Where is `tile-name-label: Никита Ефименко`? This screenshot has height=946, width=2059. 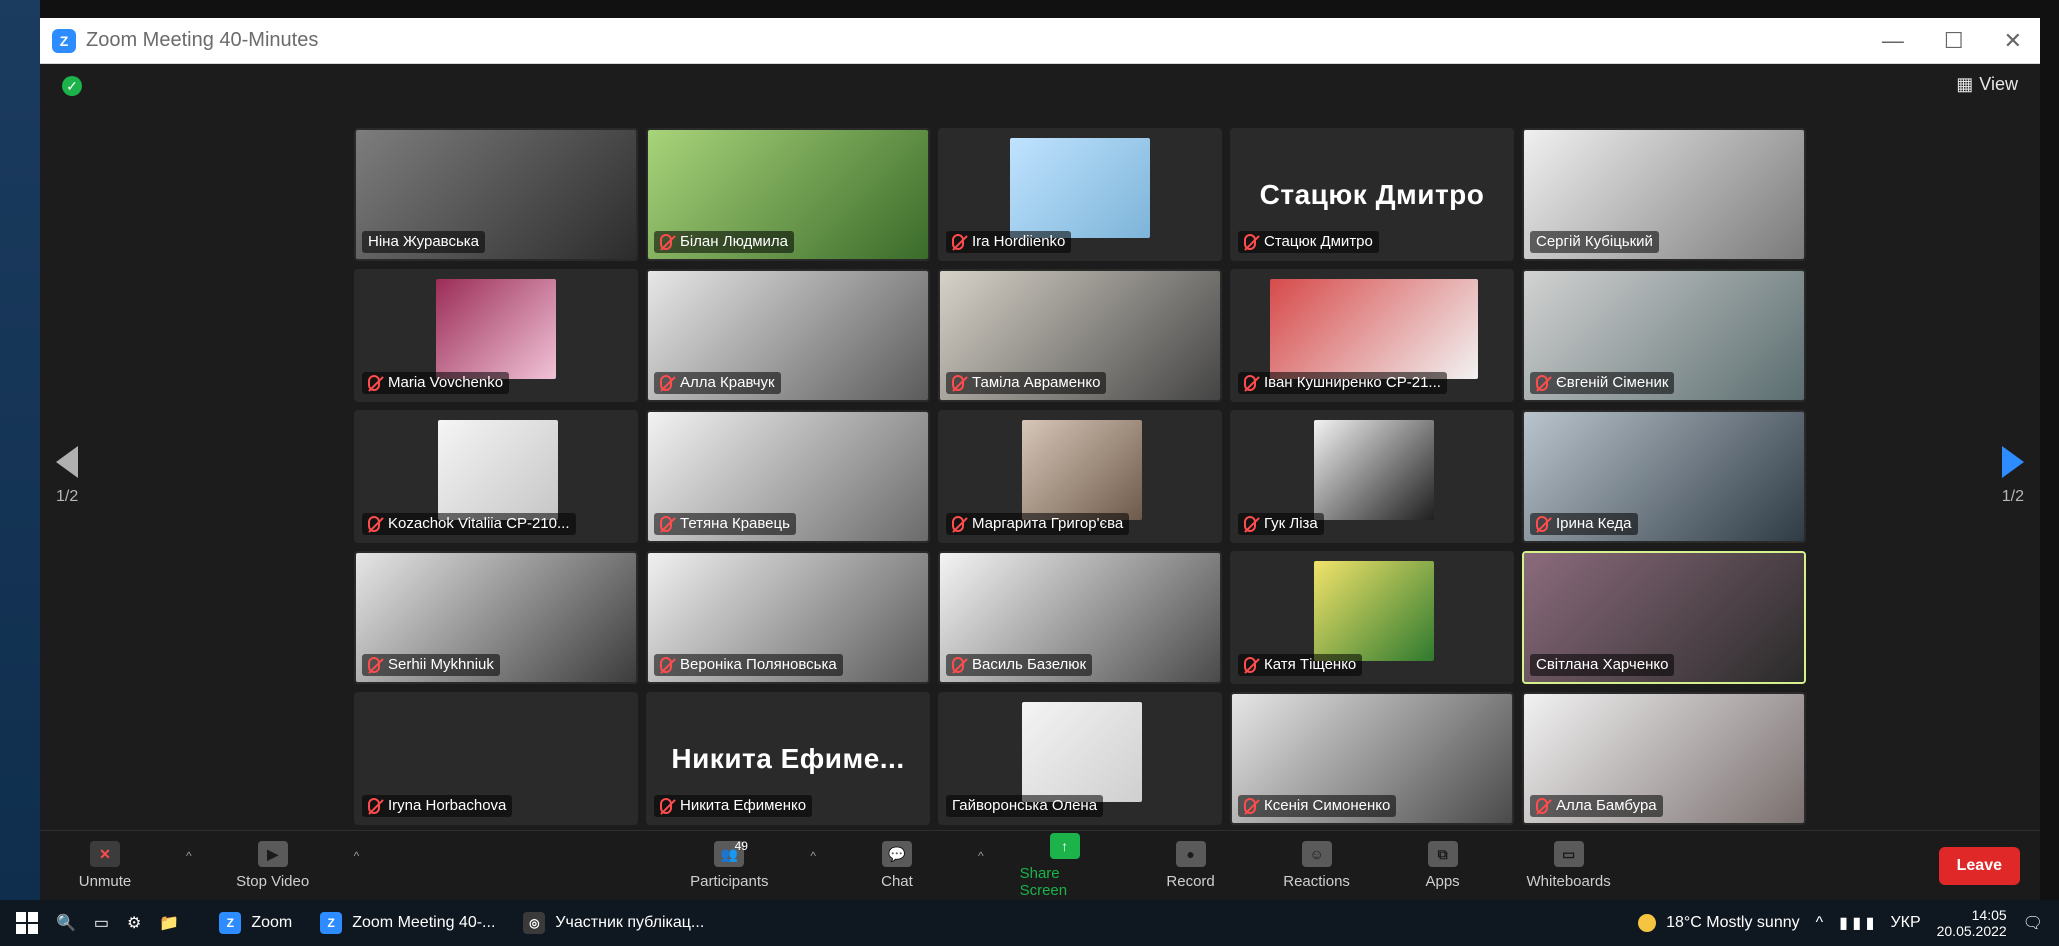
tile-name-label: Никита Ефименко is located at coordinates (733, 806).